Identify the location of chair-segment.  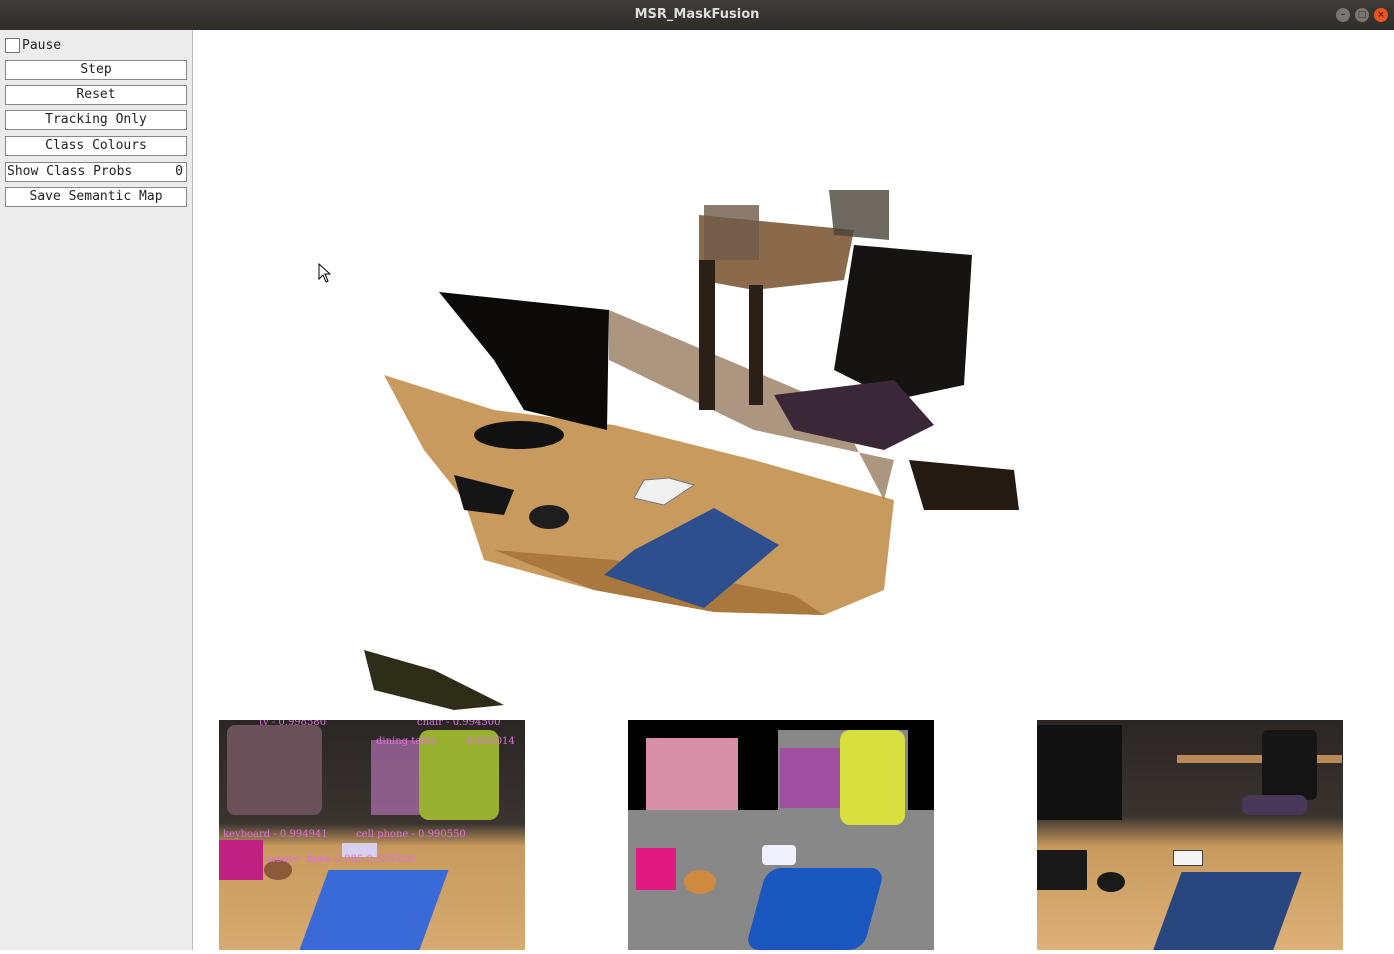
(872, 777).